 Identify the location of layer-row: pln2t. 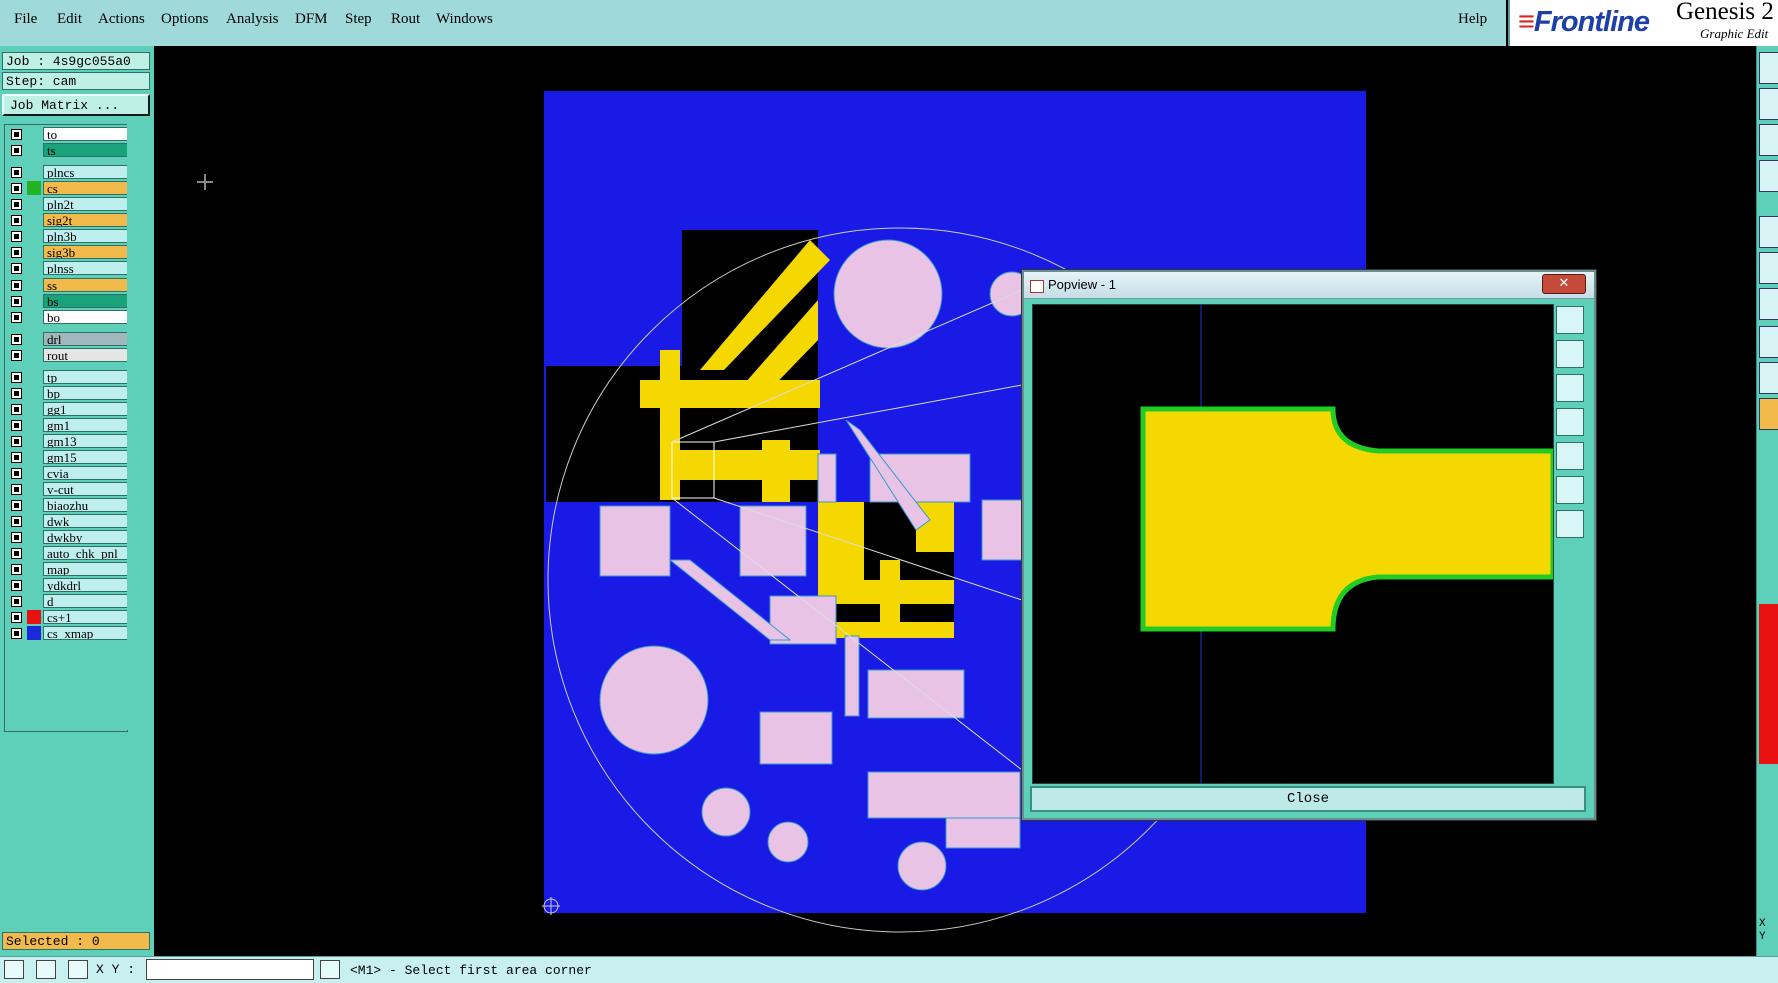
(68, 204).